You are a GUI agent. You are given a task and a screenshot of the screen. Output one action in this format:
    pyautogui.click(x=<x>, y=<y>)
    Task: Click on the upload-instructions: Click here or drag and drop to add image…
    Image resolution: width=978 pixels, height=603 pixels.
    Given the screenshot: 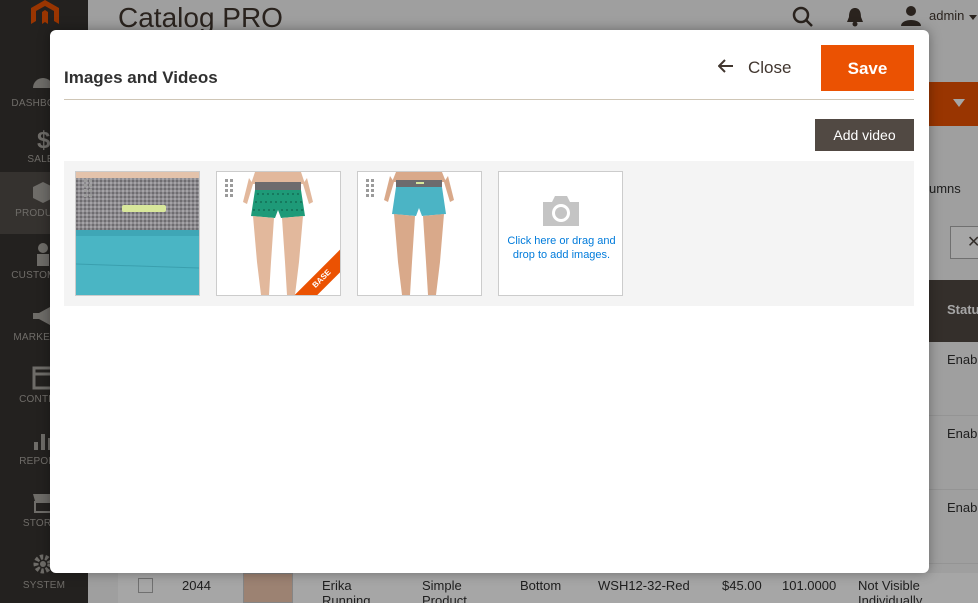 What is the action you would take?
    pyautogui.click(x=561, y=248)
    